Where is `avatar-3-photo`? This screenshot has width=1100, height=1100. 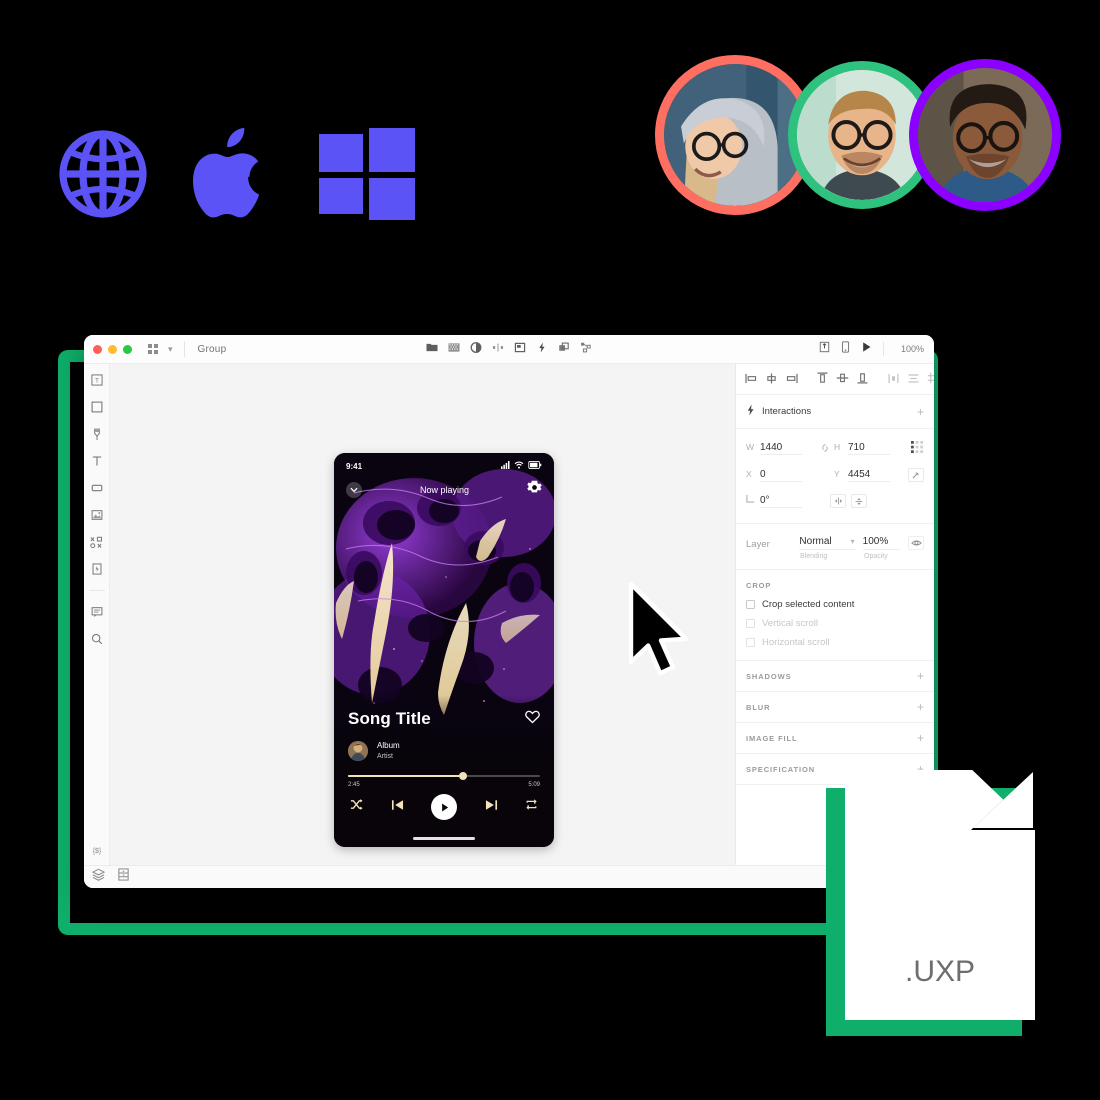 avatar-3-photo is located at coordinates (985, 135).